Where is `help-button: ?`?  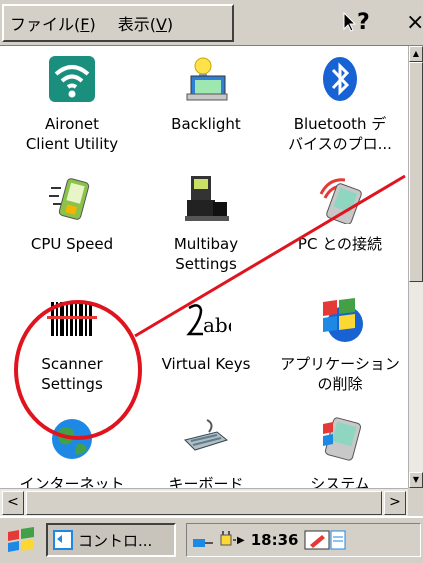 help-button: ? is located at coordinates (356, 22).